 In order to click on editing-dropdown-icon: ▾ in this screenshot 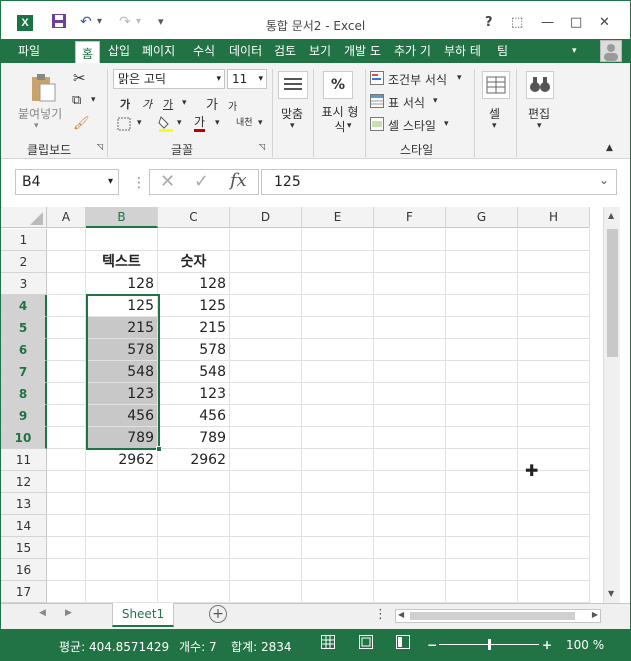, I will do `click(539, 126)`.